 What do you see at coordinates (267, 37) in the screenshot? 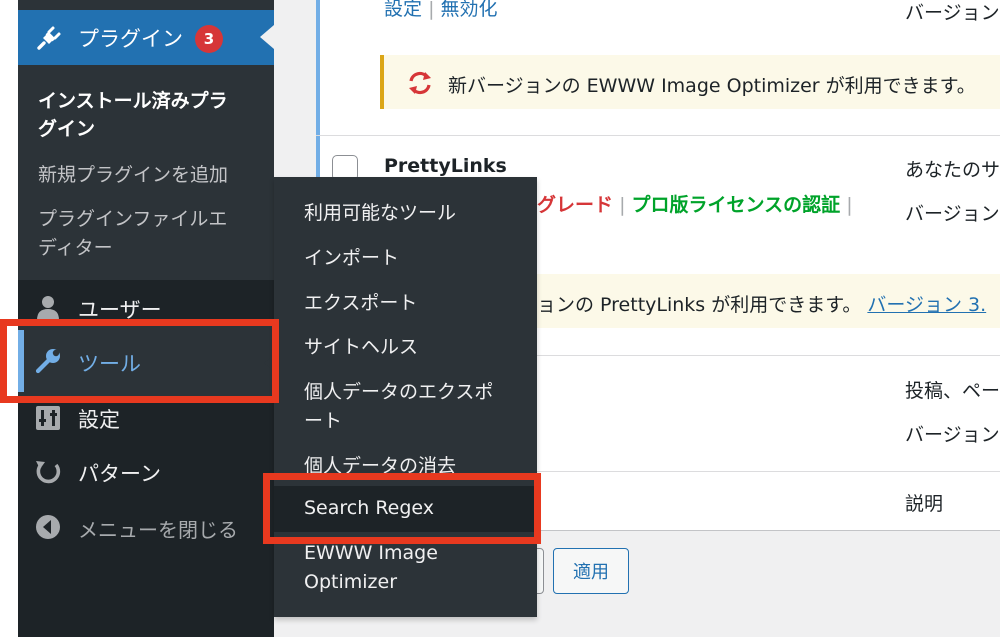
I see `active-menu-caret` at bounding box center [267, 37].